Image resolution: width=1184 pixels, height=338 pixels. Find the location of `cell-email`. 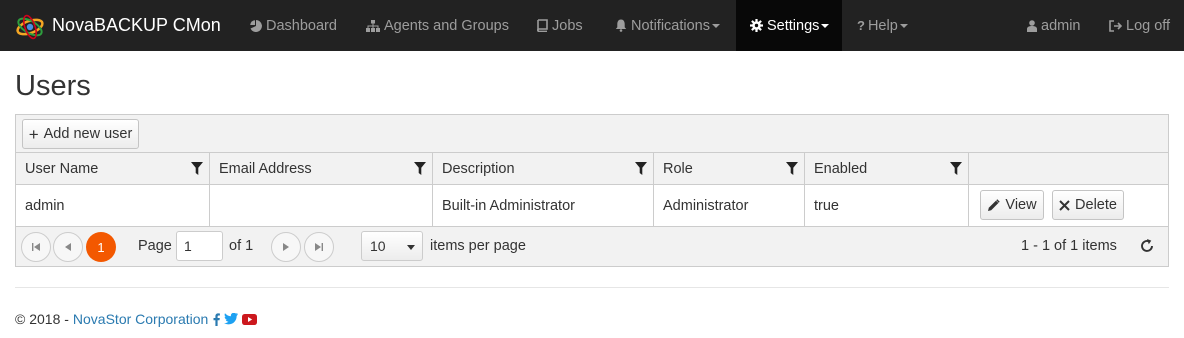

cell-email is located at coordinates (321, 205).